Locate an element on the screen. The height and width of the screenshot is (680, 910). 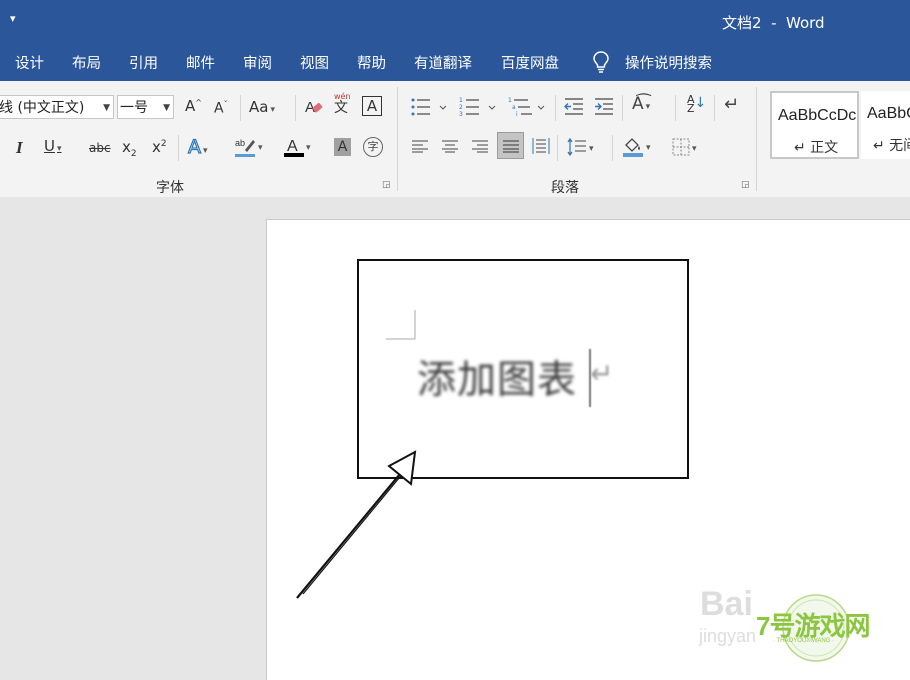
document-body-text: 添加图表 is located at coordinates (497, 380).